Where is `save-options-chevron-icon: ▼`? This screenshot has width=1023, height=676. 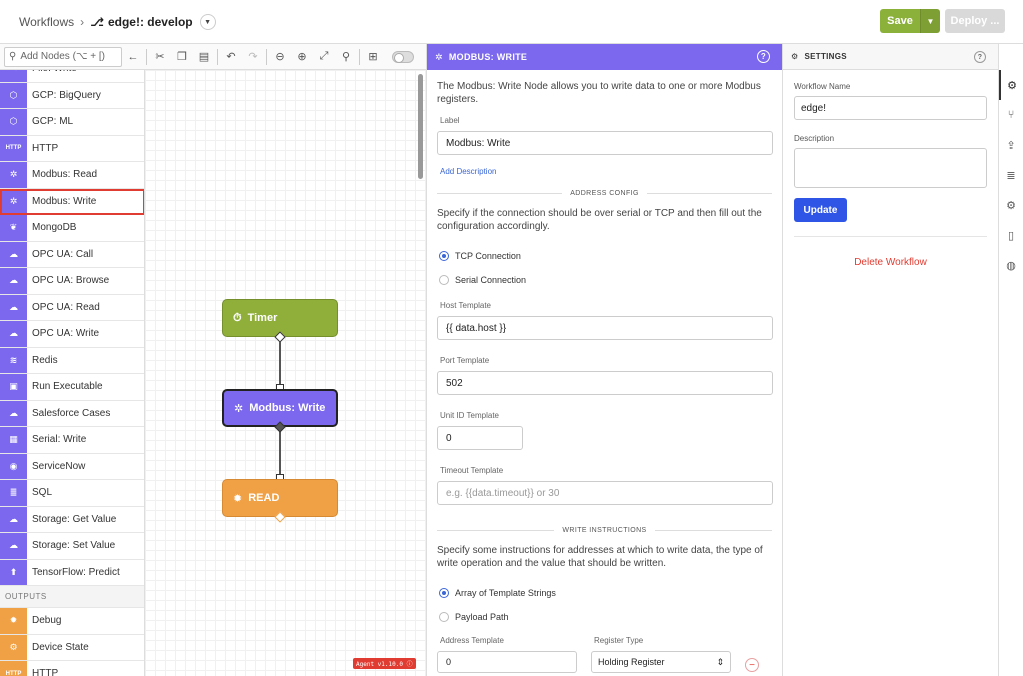 save-options-chevron-icon: ▼ is located at coordinates (930, 21).